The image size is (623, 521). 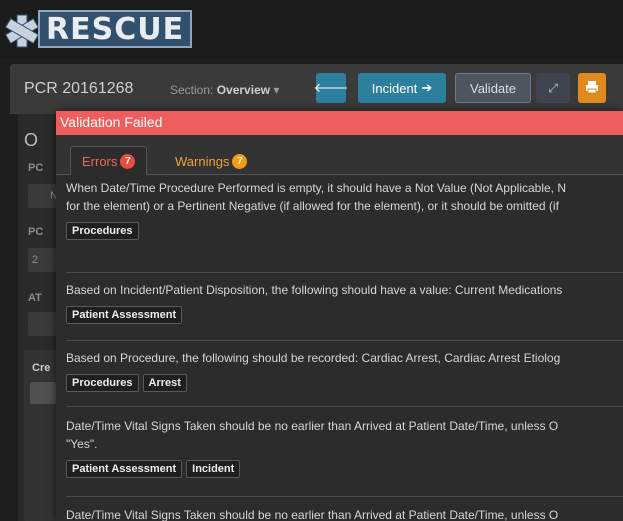 I want to click on crew-heading-partial: Cre, so click(x=41, y=368).